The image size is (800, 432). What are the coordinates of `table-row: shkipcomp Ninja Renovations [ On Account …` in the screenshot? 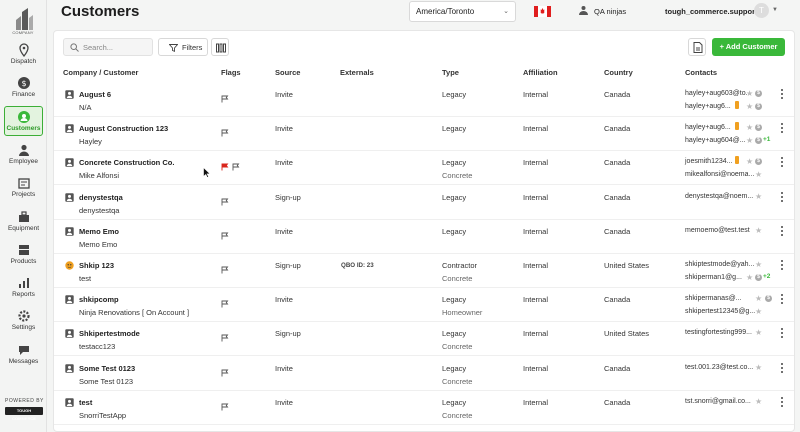 It's located at (424, 305).